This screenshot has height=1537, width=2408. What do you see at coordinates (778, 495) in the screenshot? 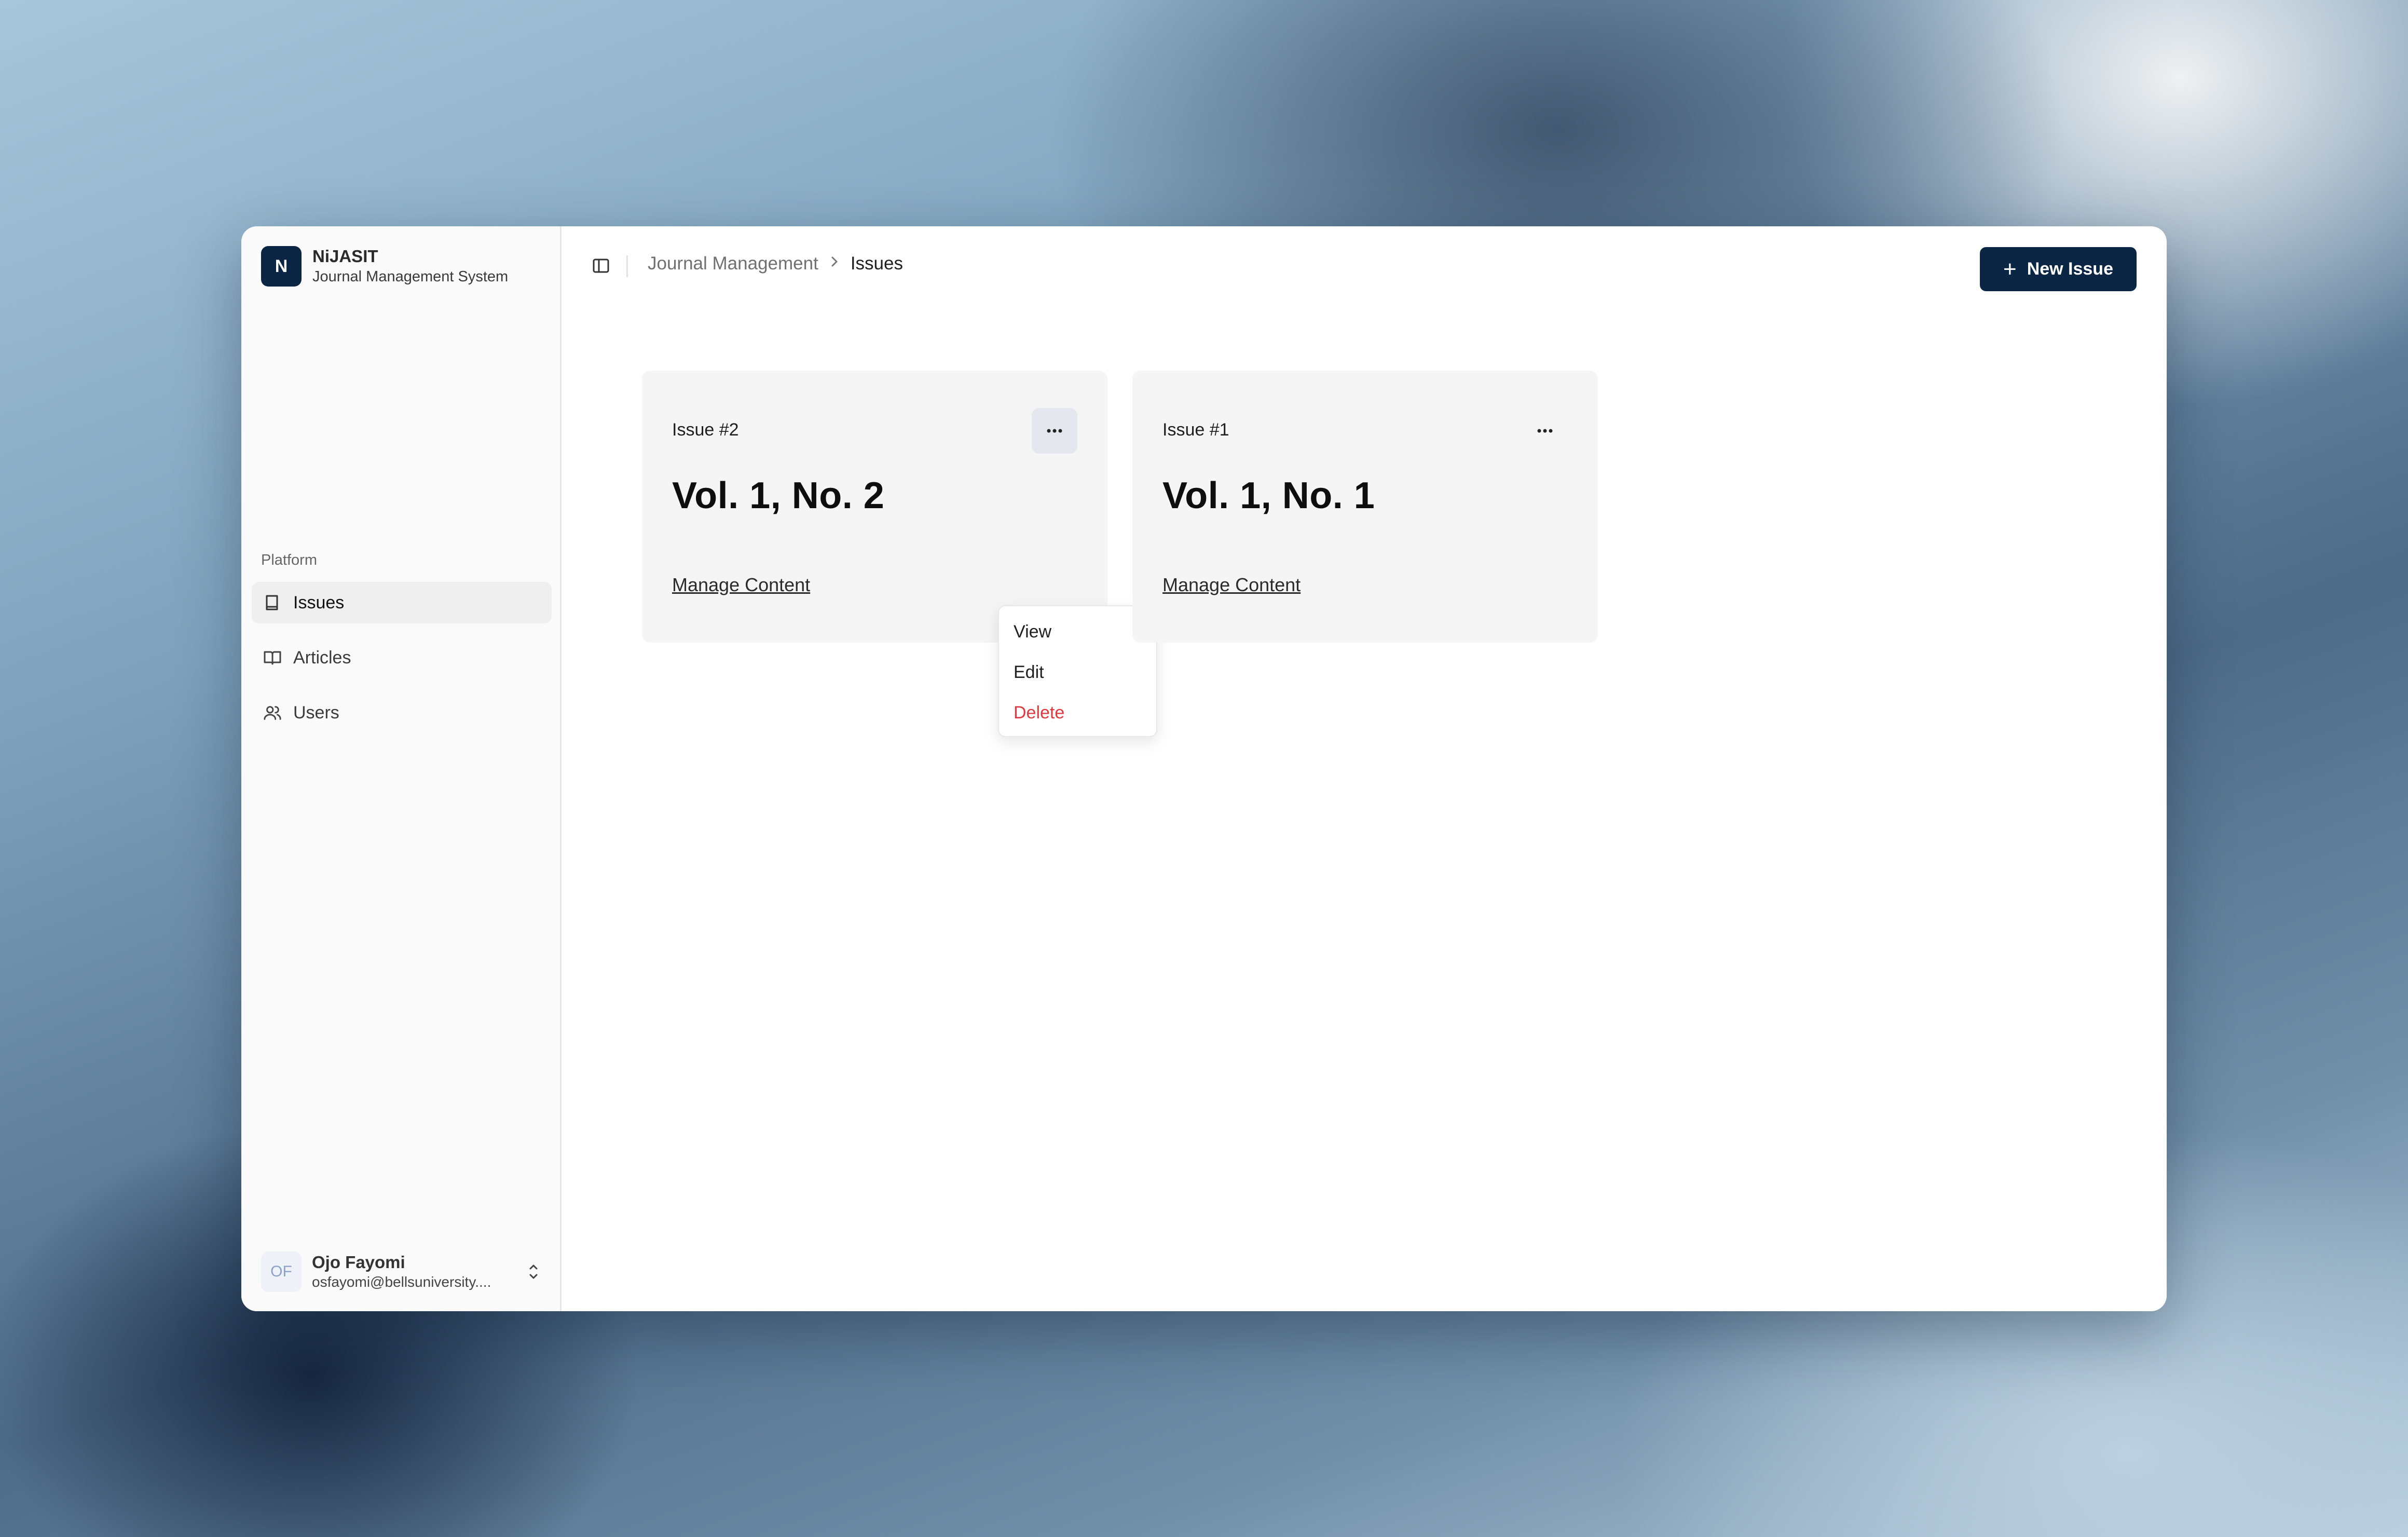
I see `issue-title: Vol. 1, No. 2` at bounding box center [778, 495].